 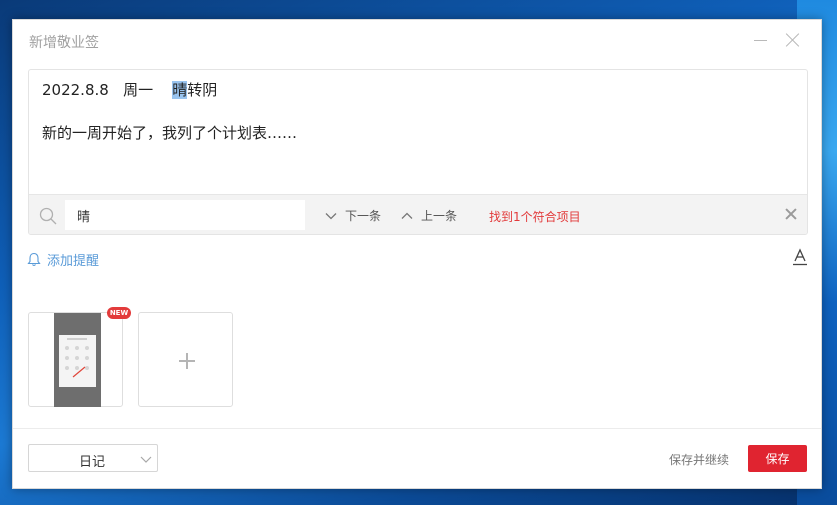 I want to click on category-value: 日记, so click(x=92, y=462).